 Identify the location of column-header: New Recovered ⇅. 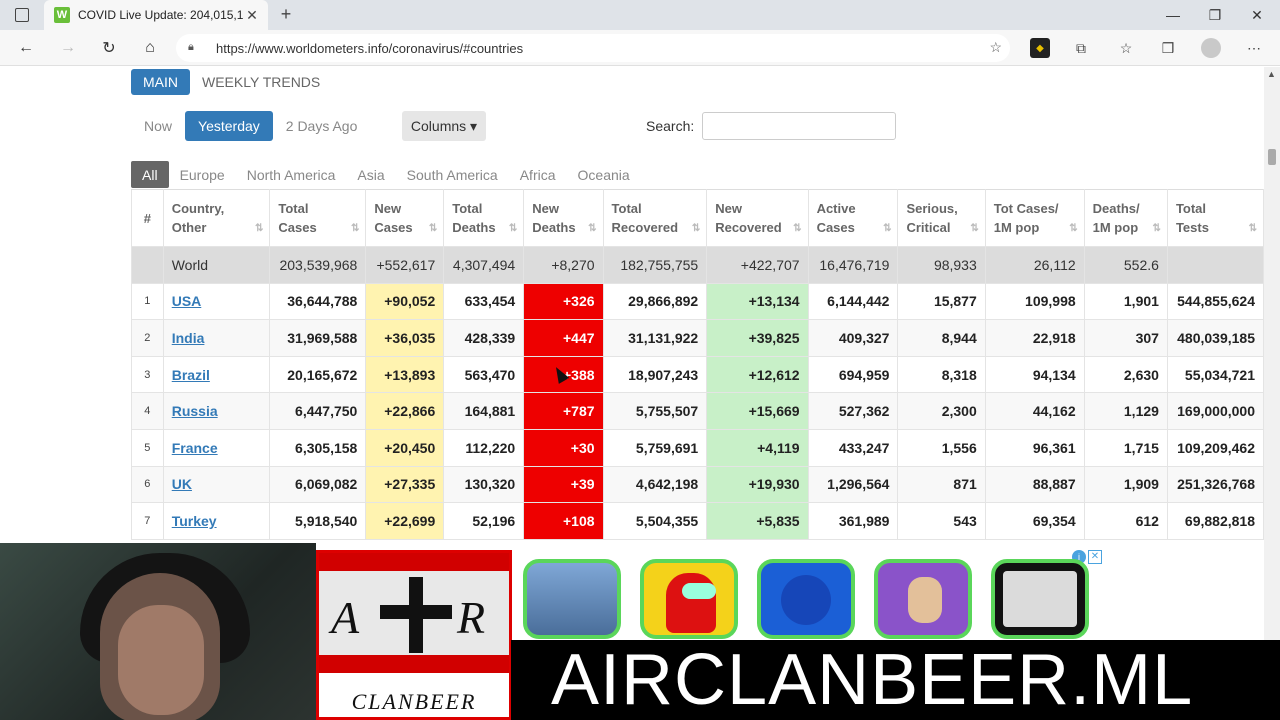
(757, 218).